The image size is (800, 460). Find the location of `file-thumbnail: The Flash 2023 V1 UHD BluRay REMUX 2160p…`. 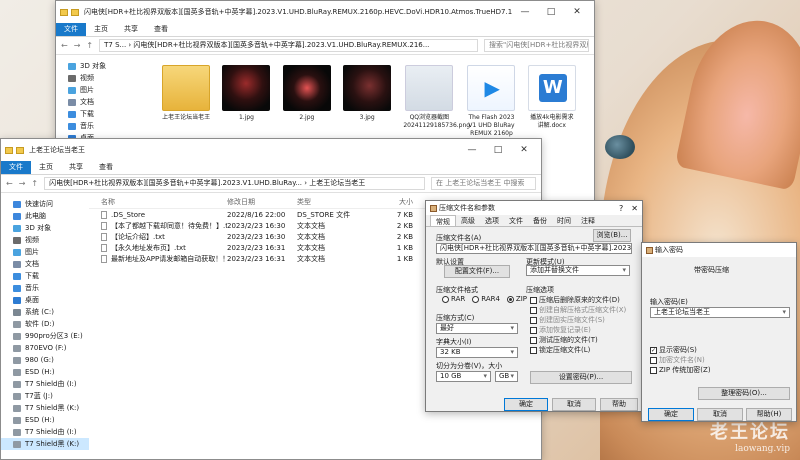

file-thumbnail: The Flash 2023 V1 UHD BluRay REMUX 2160p… is located at coordinates (491, 105).